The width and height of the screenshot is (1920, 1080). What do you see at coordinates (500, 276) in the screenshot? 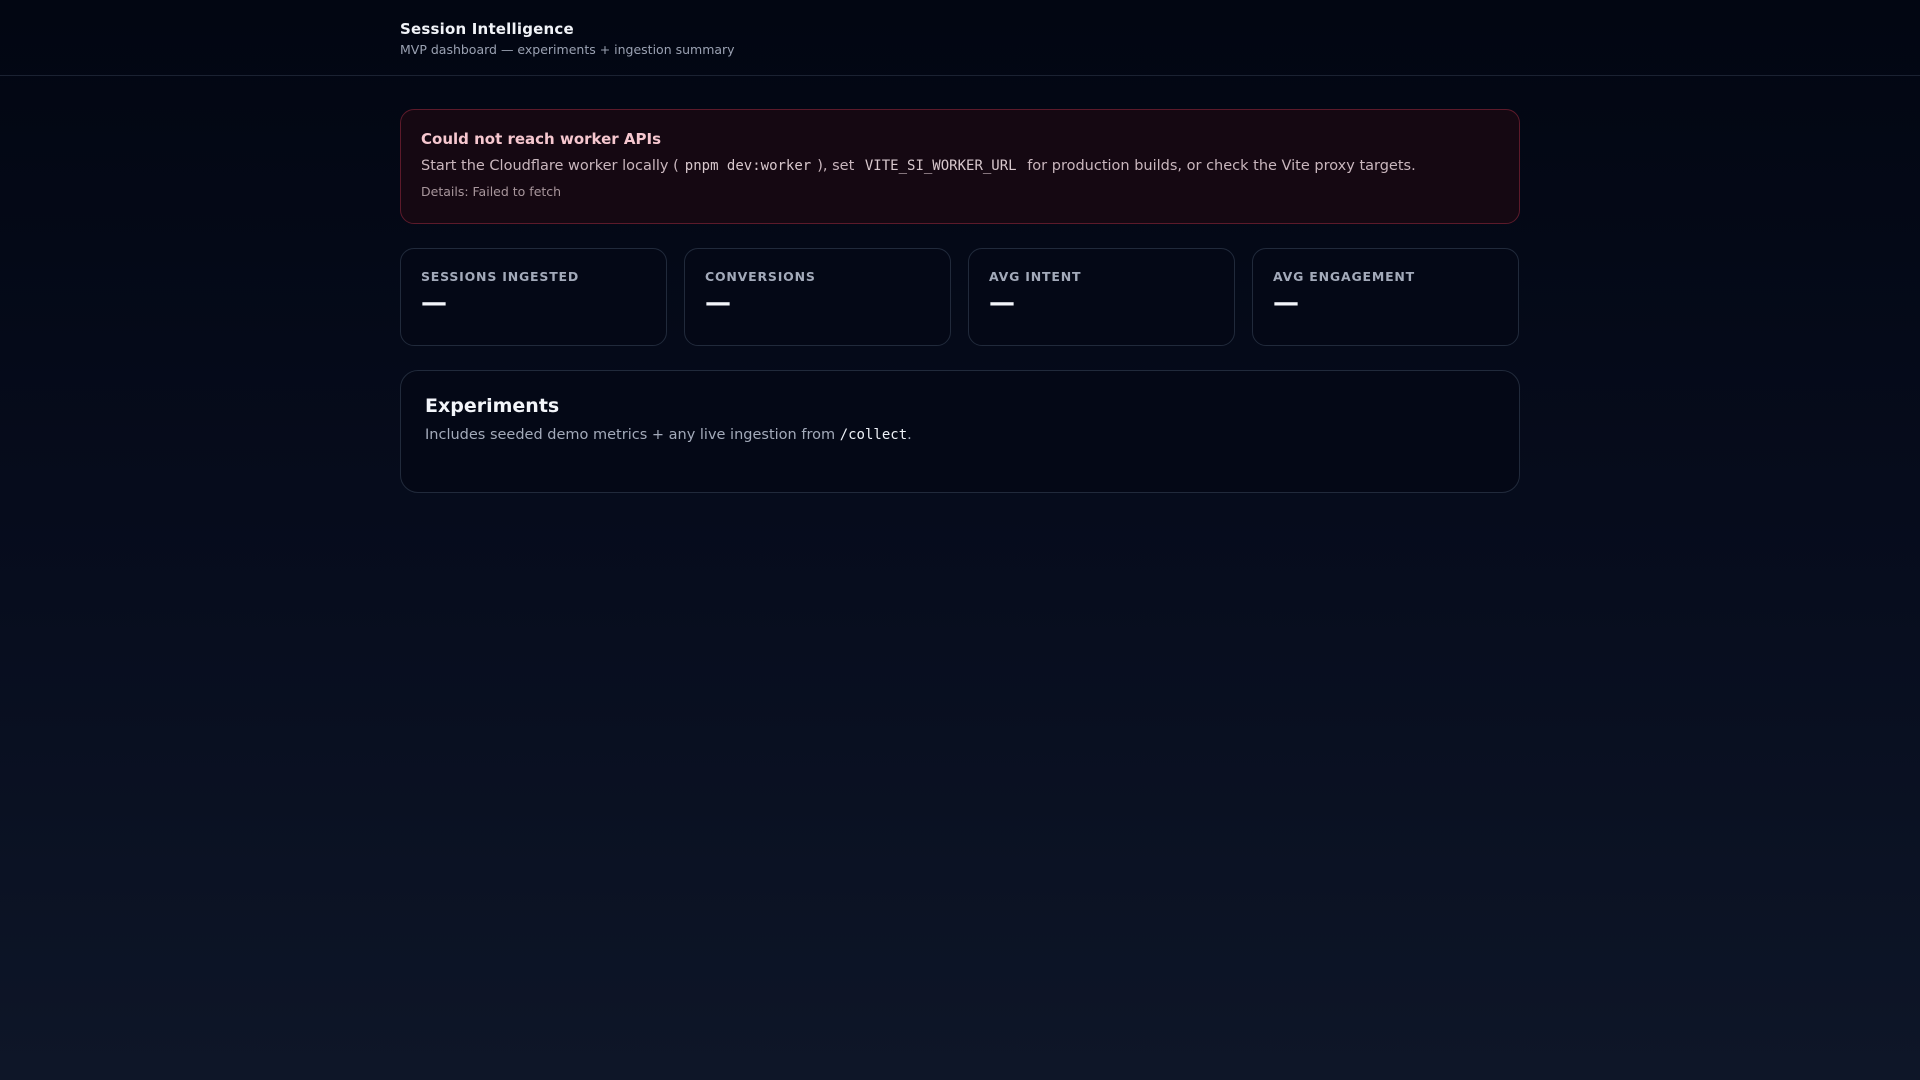
I see `kpi-label: SESSIONS INGESTED` at bounding box center [500, 276].